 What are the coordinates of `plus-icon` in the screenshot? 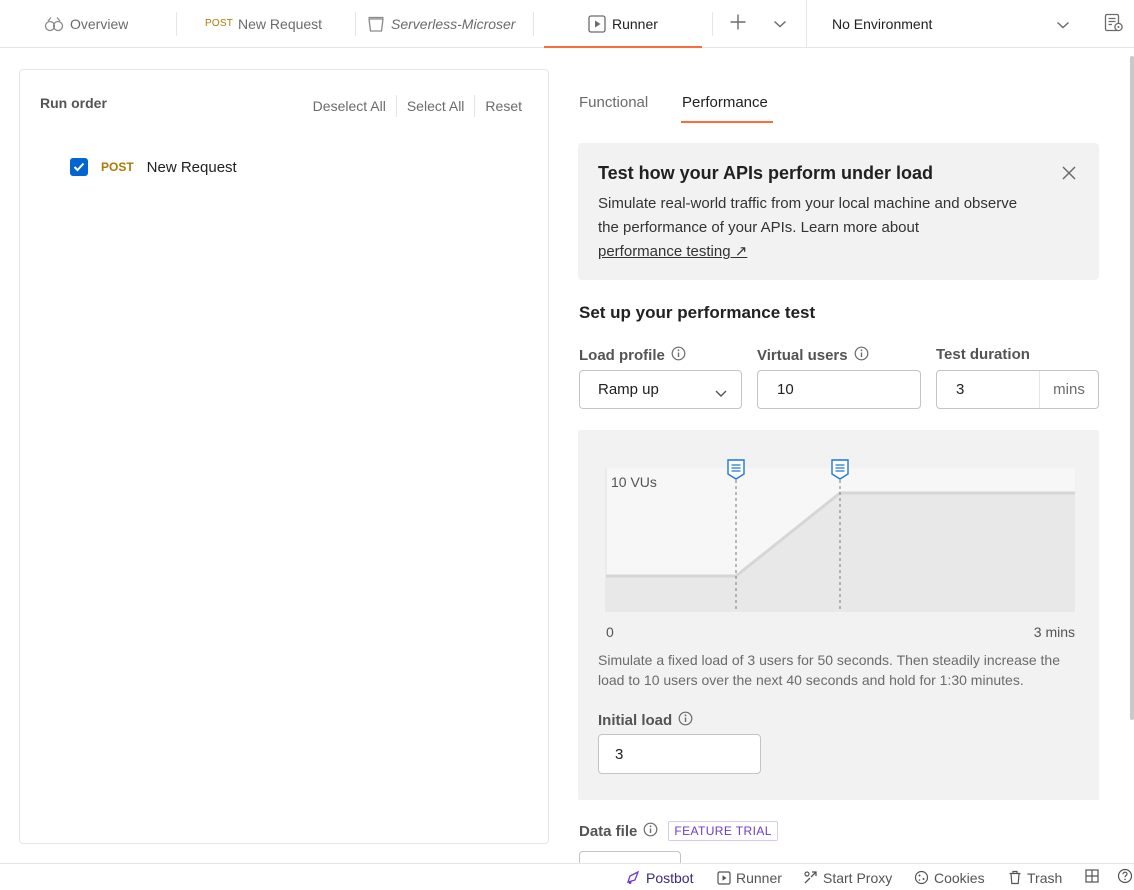 It's located at (738, 23).